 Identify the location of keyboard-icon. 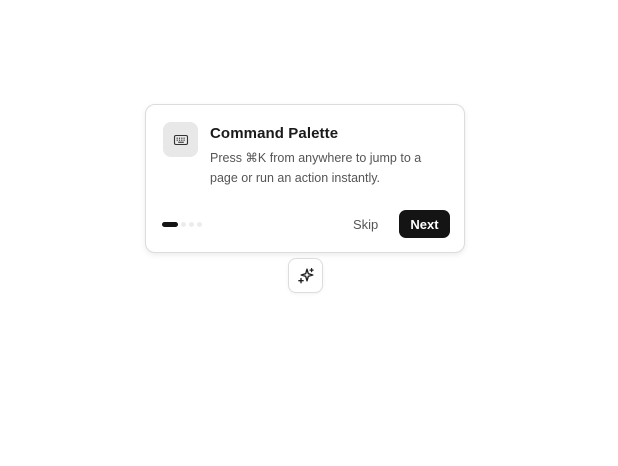
(180, 139).